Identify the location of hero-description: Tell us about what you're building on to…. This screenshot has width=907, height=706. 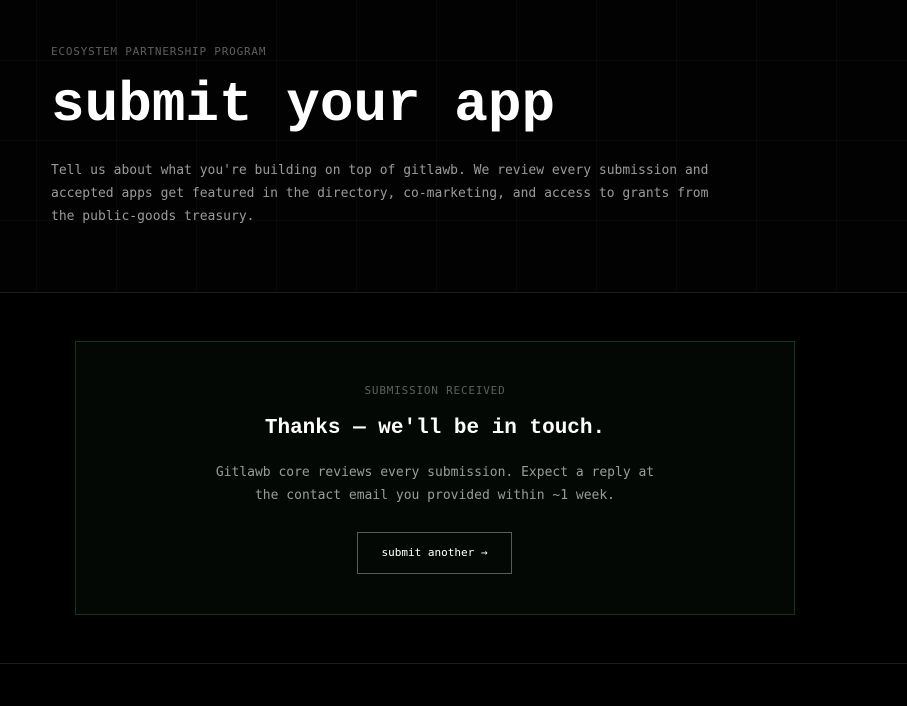
(380, 193).